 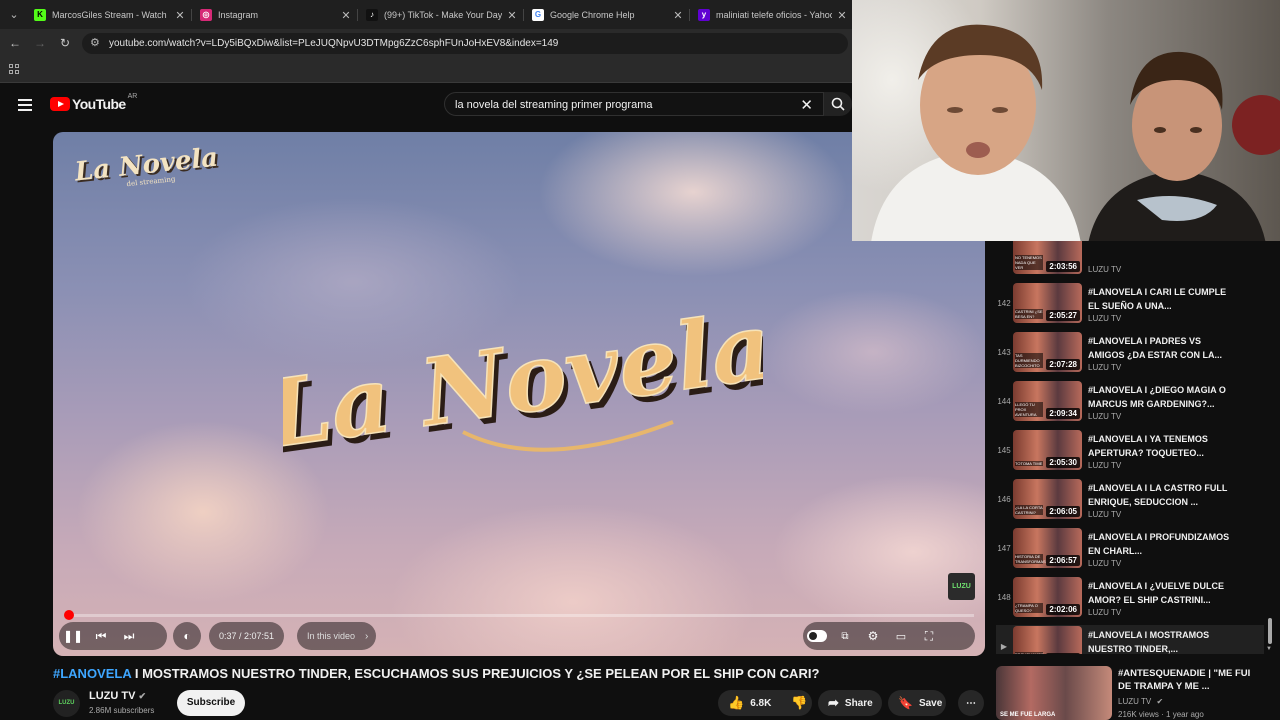 What do you see at coordinates (838, 104) in the screenshot?
I see `search-button` at bounding box center [838, 104].